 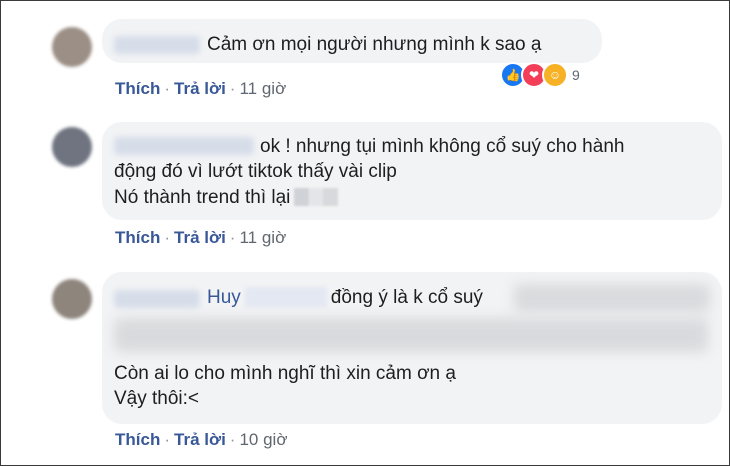 I want to click on comment-text: Vậy thôi:<, so click(x=157, y=398).